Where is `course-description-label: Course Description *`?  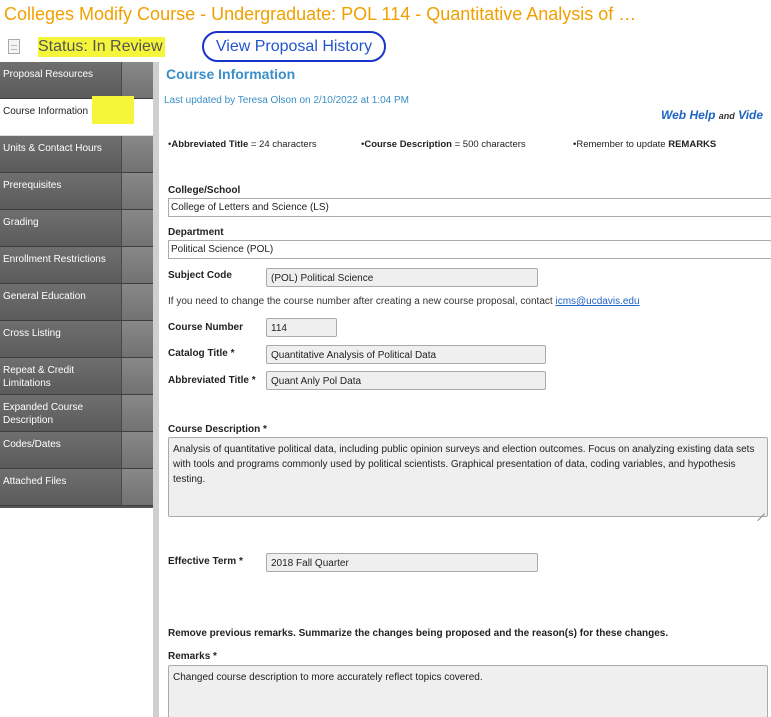 course-description-label: Course Description * is located at coordinates (217, 429).